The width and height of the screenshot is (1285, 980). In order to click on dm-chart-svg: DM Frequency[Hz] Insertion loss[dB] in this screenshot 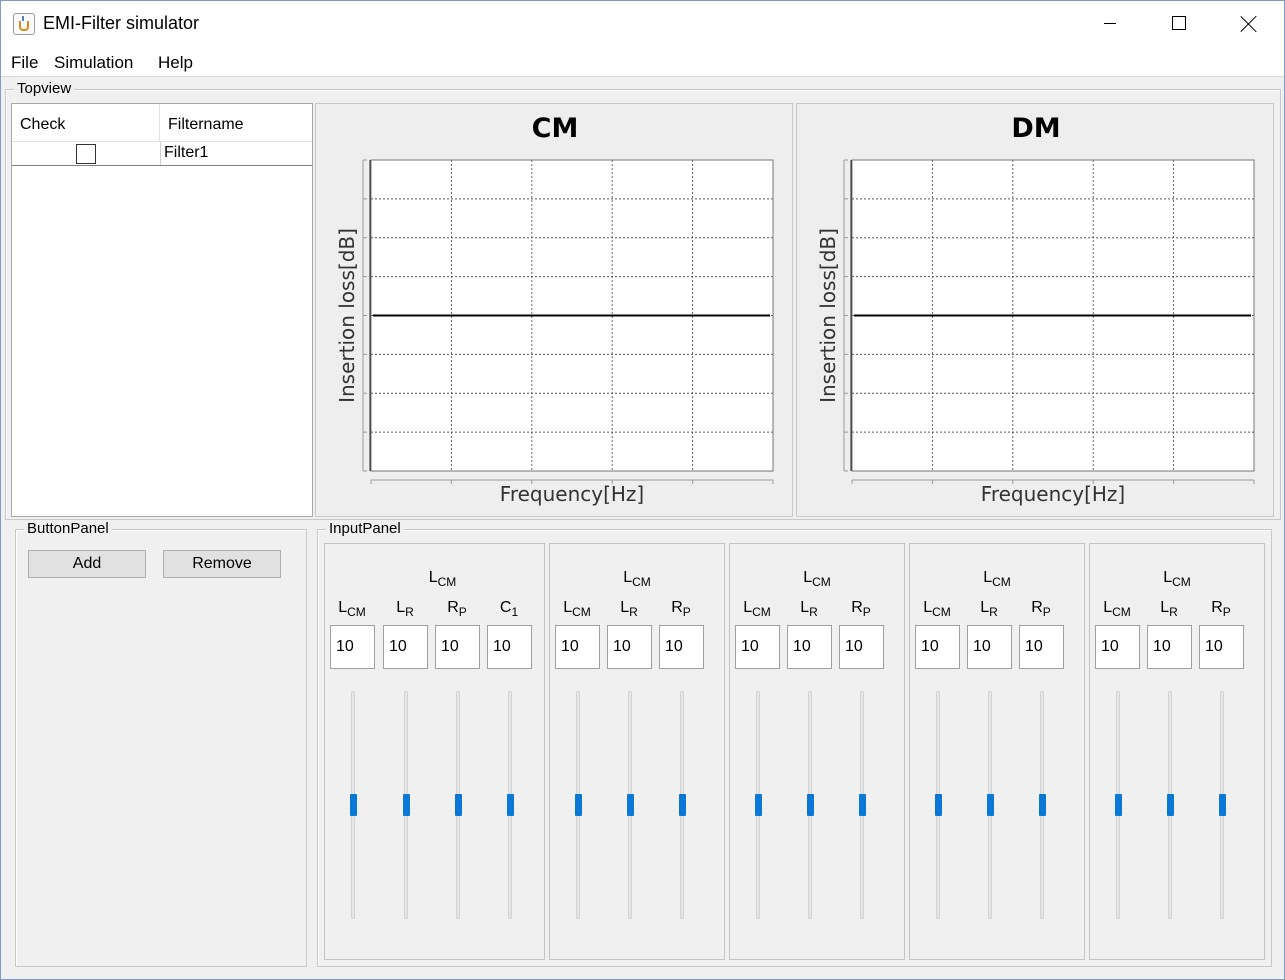, I will do `click(1035, 309)`.